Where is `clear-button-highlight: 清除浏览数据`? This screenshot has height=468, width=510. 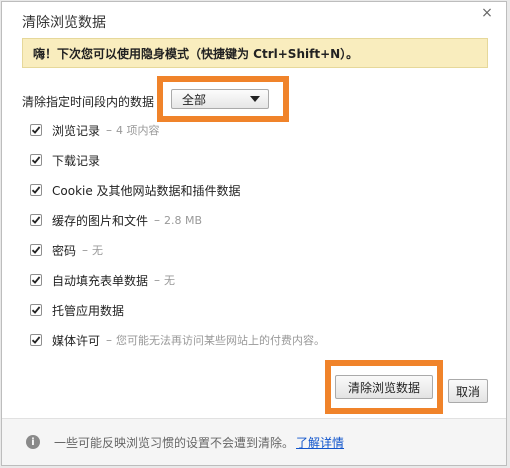
clear-button-highlight: 清除浏览数据 is located at coordinates (384, 387).